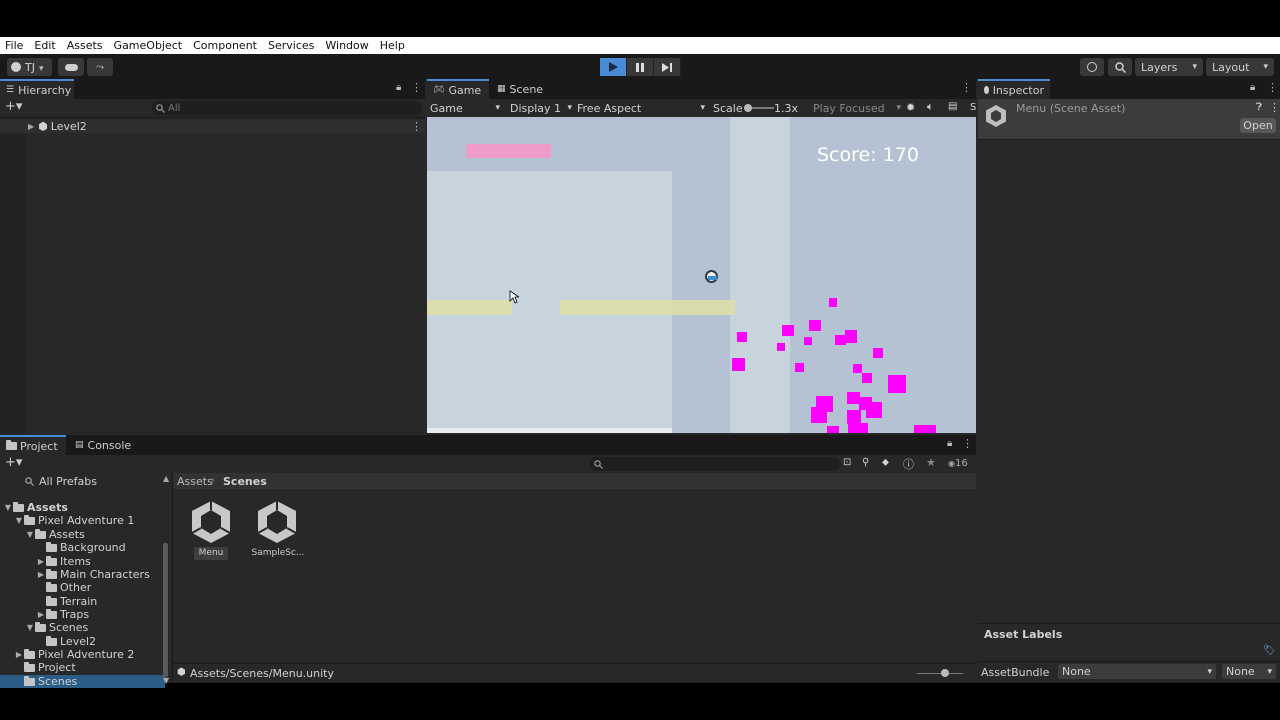 This screenshot has width=1280, height=720. I want to click on icon-size-slider-thumb, so click(945, 673).